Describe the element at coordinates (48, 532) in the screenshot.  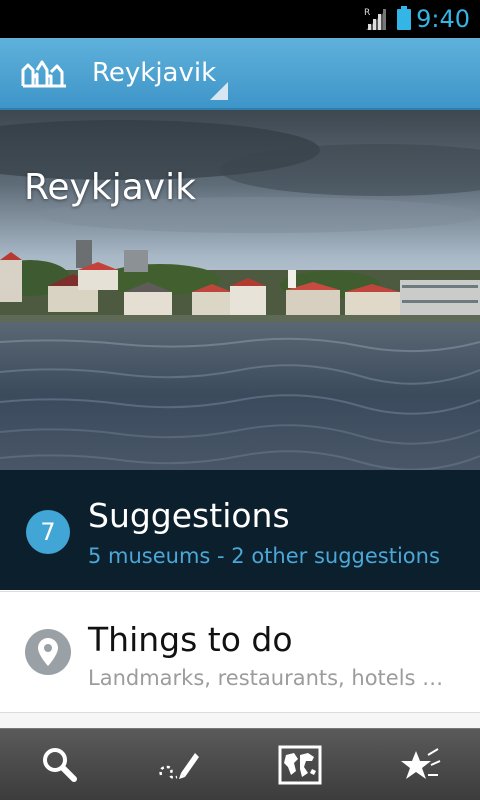
I see `suggestions-count-badge: 7` at that location.